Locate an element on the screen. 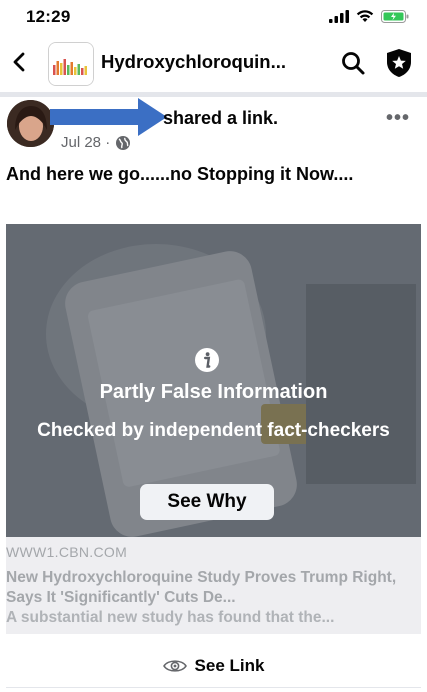  post-meta: Jul 28 · is located at coordinates (96, 142).